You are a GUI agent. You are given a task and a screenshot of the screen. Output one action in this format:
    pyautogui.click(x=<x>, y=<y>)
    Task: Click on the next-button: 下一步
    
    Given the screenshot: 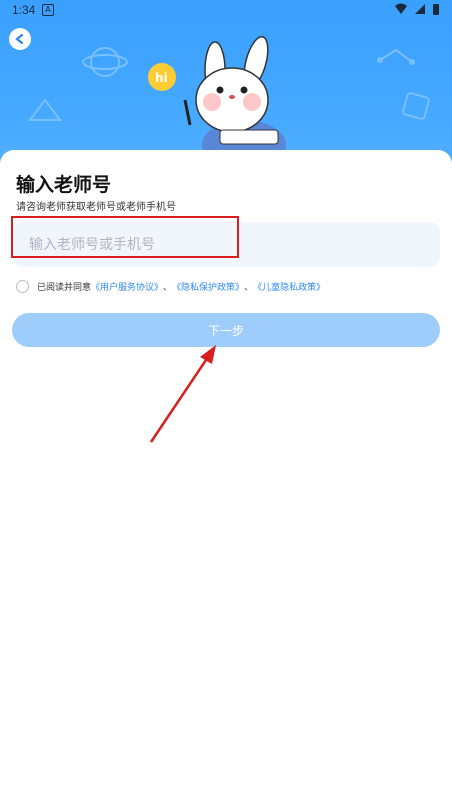 What is the action you would take?
    pyautogui.click(x=226, y=330)
    